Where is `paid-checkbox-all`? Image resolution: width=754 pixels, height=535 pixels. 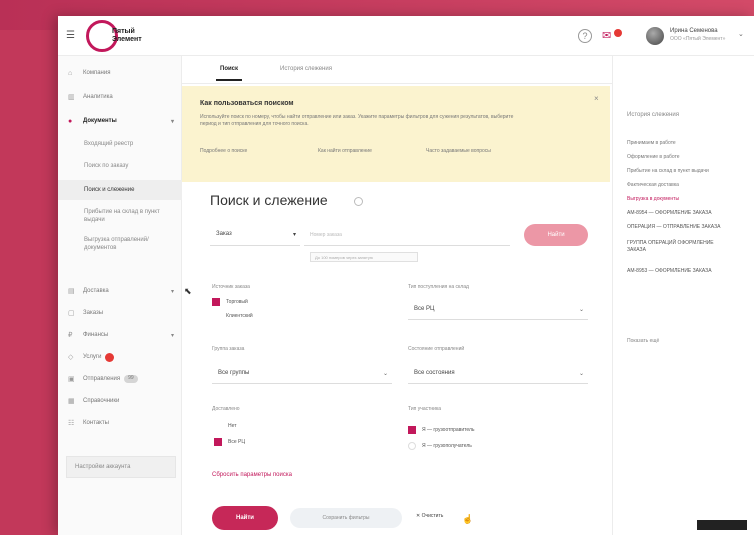 paid-checkbox-all is located at coordinates (218, 442).